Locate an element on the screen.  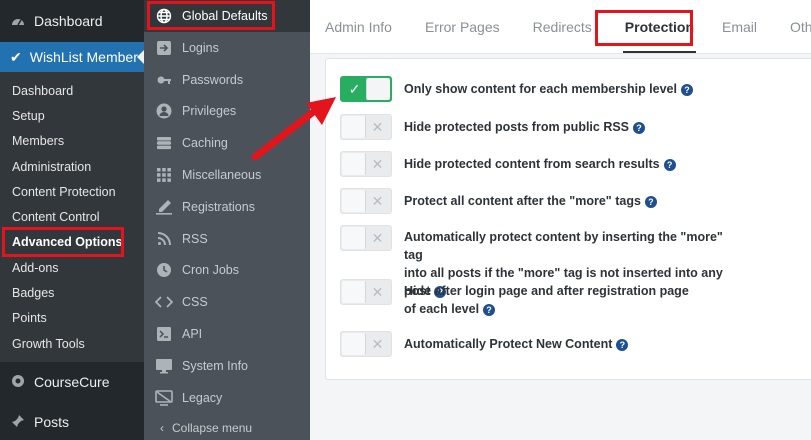
user-icon is located at coordinates (164, 111).